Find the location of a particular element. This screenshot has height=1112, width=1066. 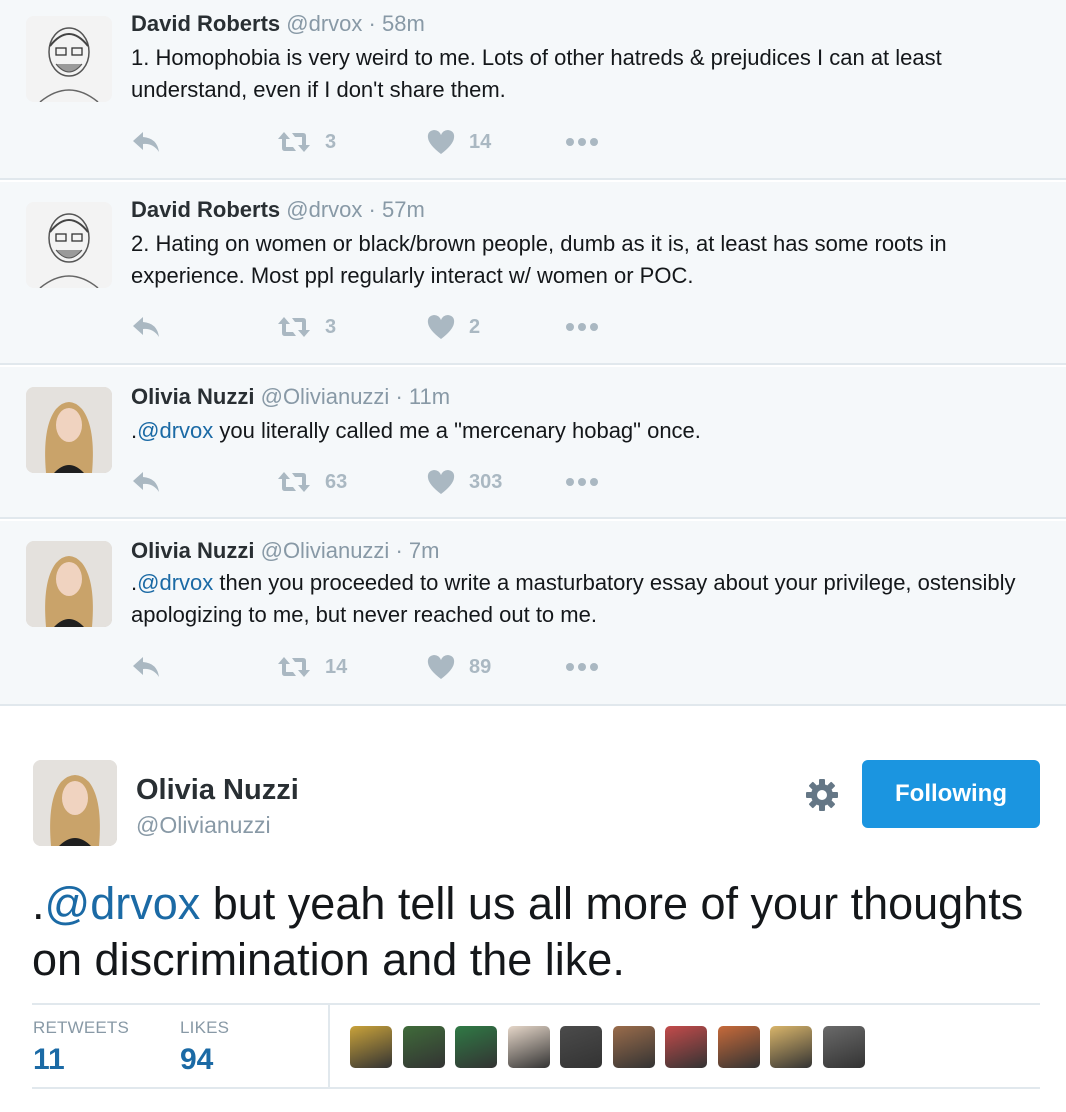

retweet-count: 14 is located at coordinates (336, 666).